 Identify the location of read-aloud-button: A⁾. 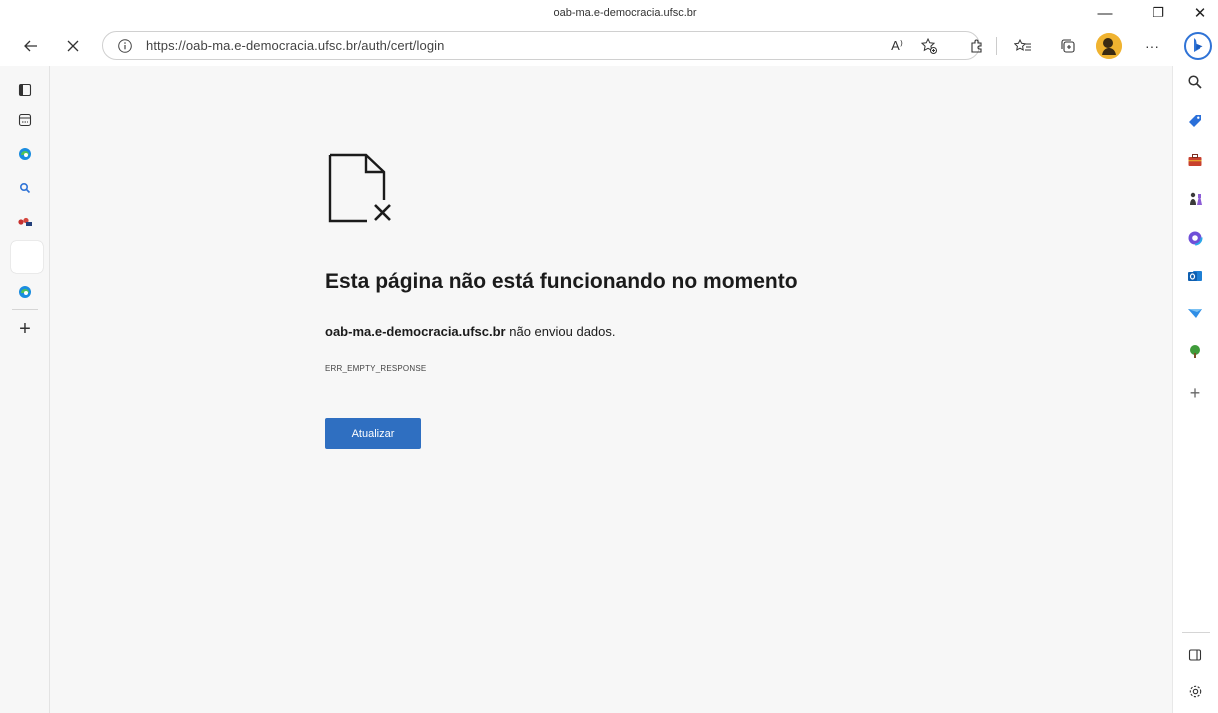
(897, 46).